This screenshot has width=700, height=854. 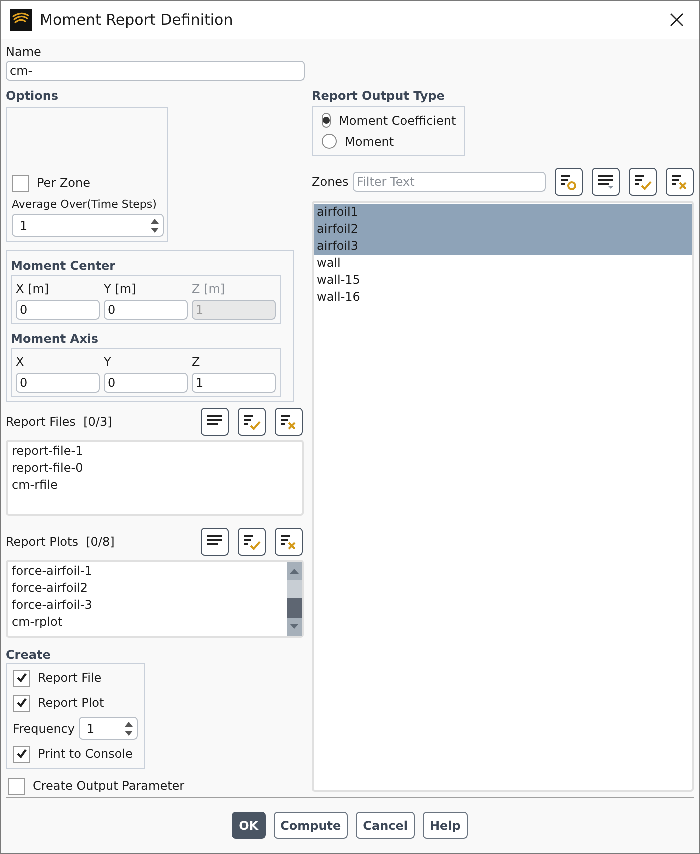 What do you see at coordinates (294, 599) in the screenshot?
I see `scrollbar` at bounding box center [294, 599].